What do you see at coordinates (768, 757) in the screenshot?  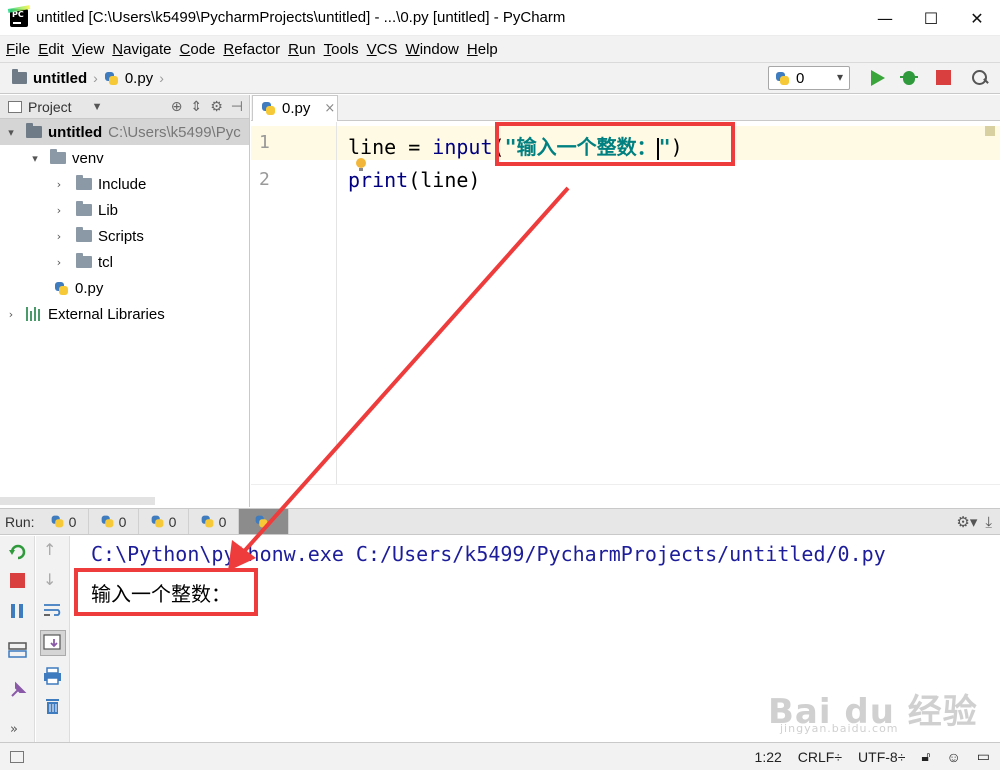 I see `caret-position: 1:22` at bounding box center [768, 757].